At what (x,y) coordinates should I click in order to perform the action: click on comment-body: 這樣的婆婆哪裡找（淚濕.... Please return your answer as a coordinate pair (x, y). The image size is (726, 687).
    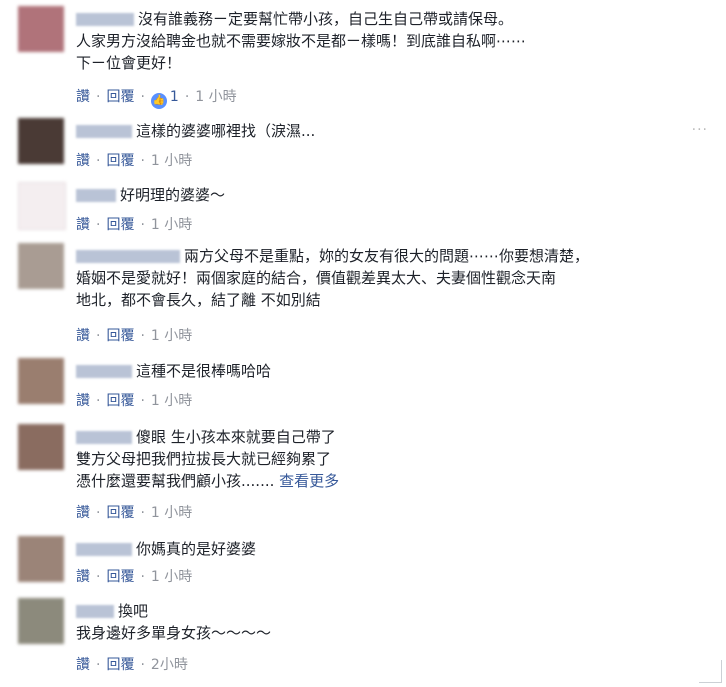
    Looking at the image, I should click on (381, 131).